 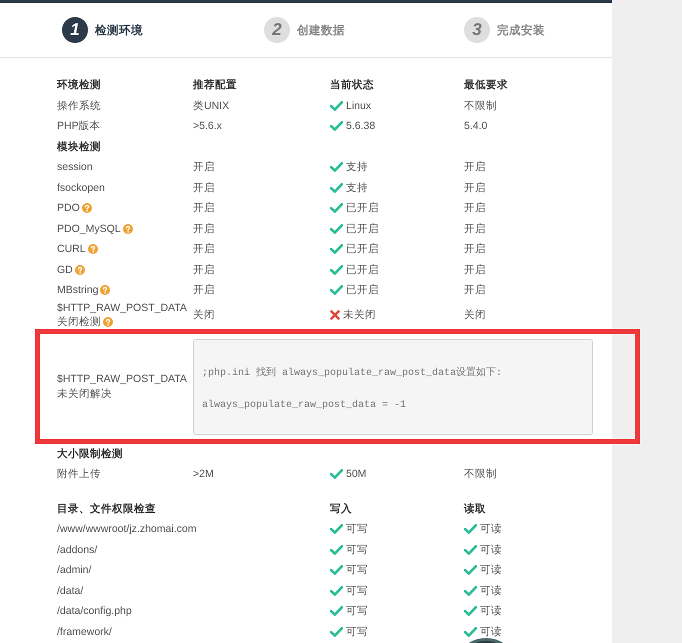 I want to click on column-header: 推荐配置, so click(x=215, y=85).